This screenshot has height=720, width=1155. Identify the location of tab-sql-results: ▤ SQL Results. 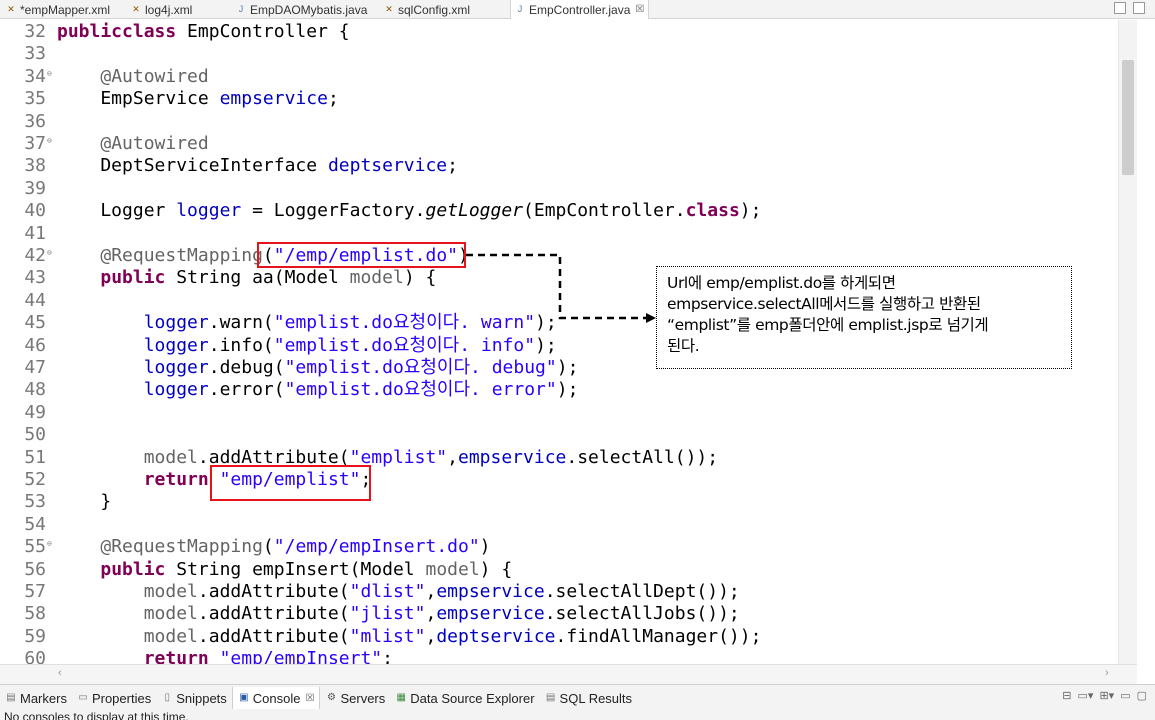
(589, 698).